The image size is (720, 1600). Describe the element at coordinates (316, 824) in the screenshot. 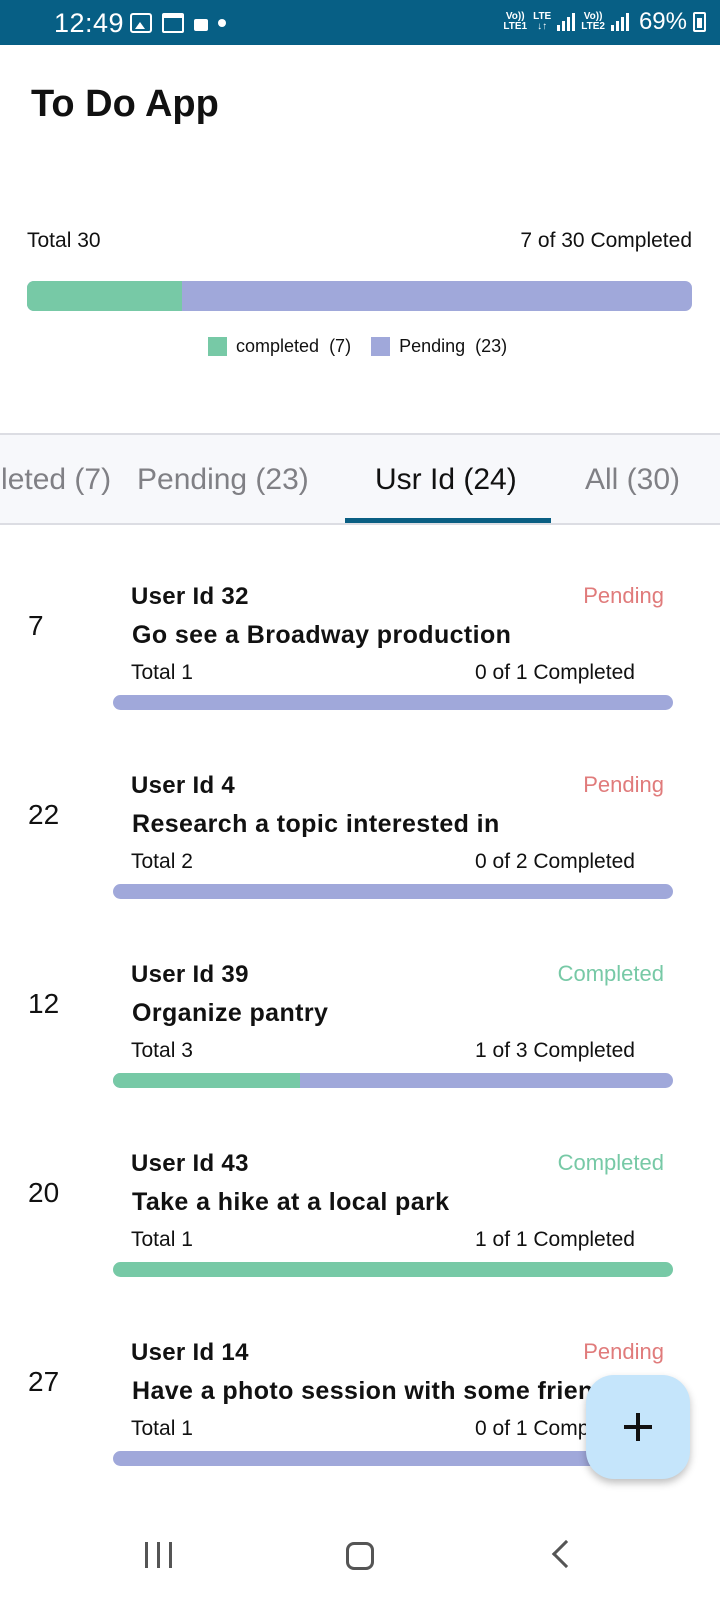

I see `todo-title: Research a topic interested in` at that location.